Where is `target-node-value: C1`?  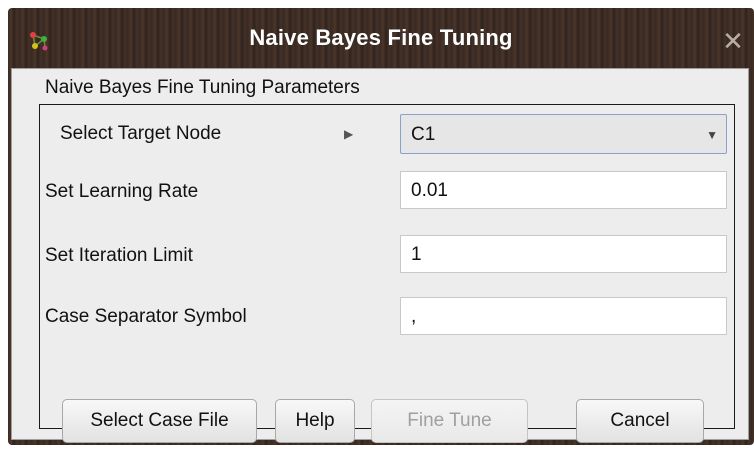 target-node-value: C1 is located at coordinates (423, 134).